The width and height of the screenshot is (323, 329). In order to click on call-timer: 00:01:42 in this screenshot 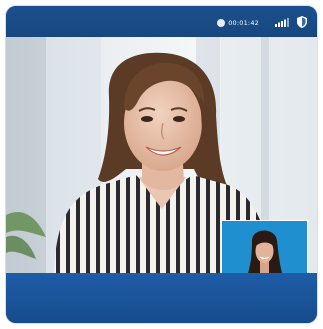, I will do `click(238, 22)`.